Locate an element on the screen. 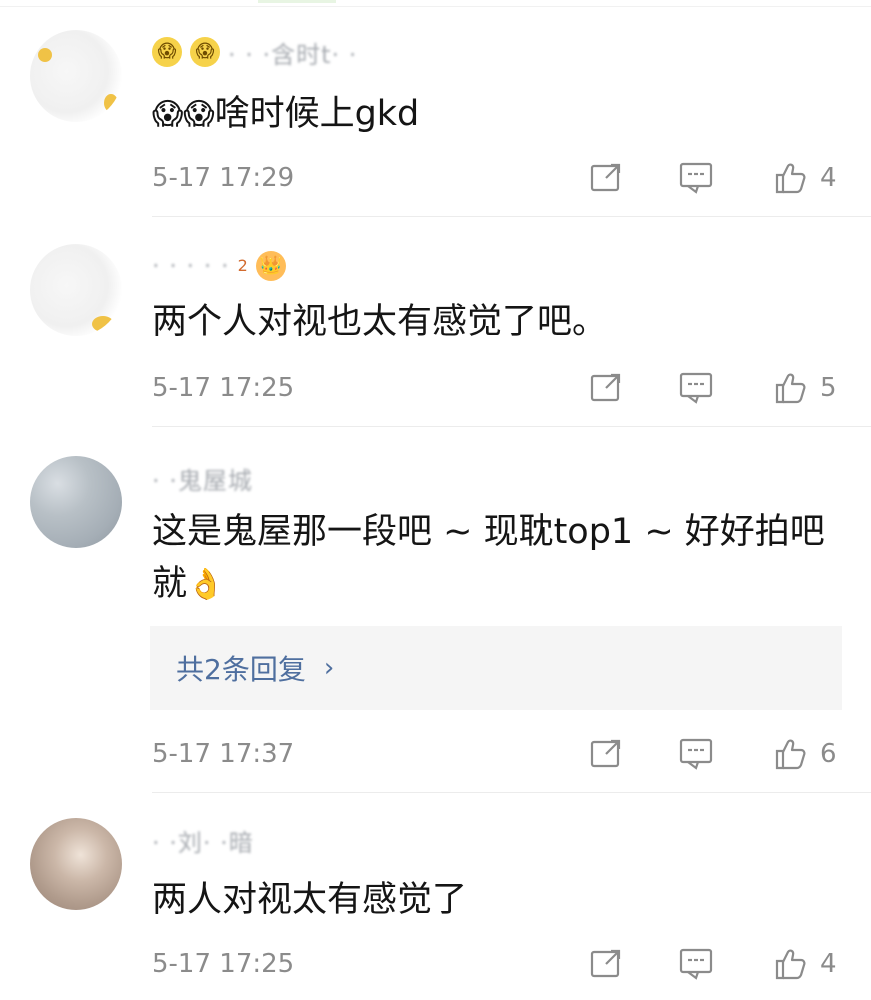  username-row: · ·鬼屋城 is located at coordinates (202, 478).